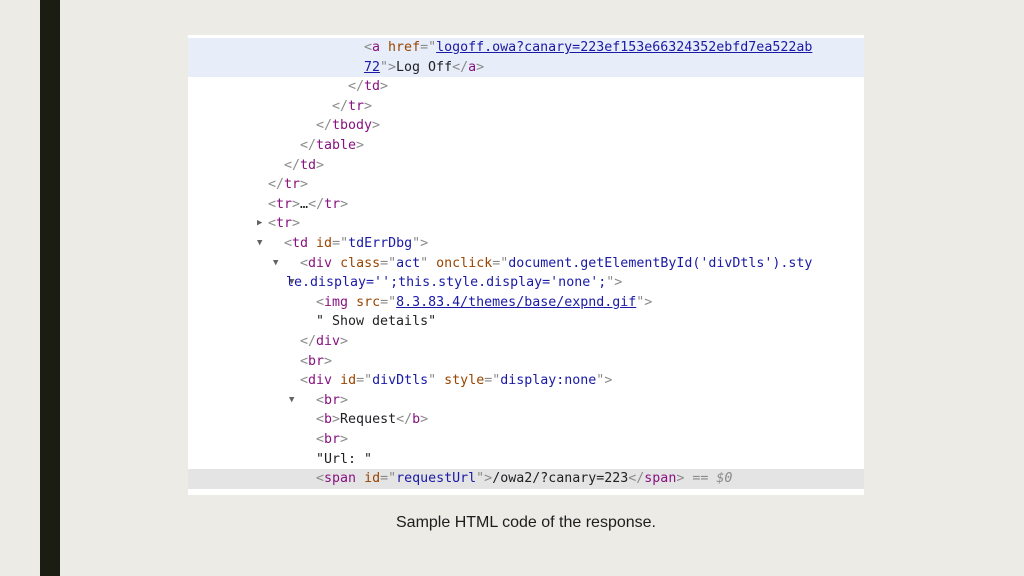  Describe the element at coordinates (526, 126) in the screenshot. I see `dom-line-close-tbody: </tbody>` at that location.